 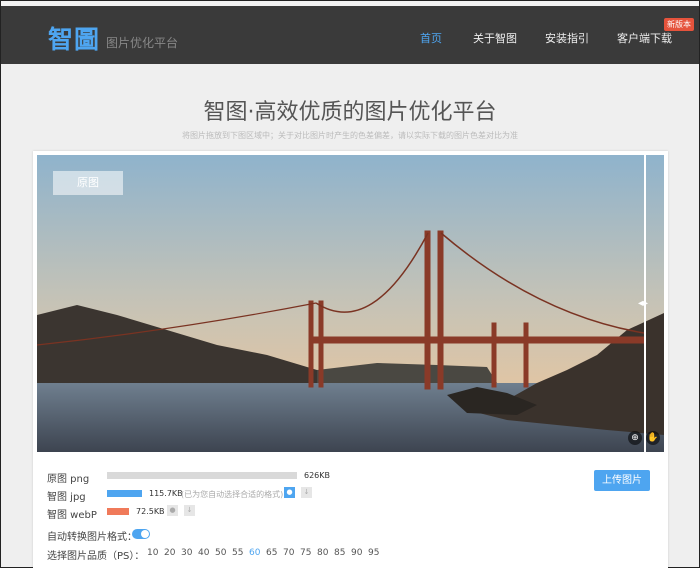 What do you see at coordinates (66, 497) in the screenshot?
I see `row-label-jpg: 智图 jpg` at bounding box center [66, 497].